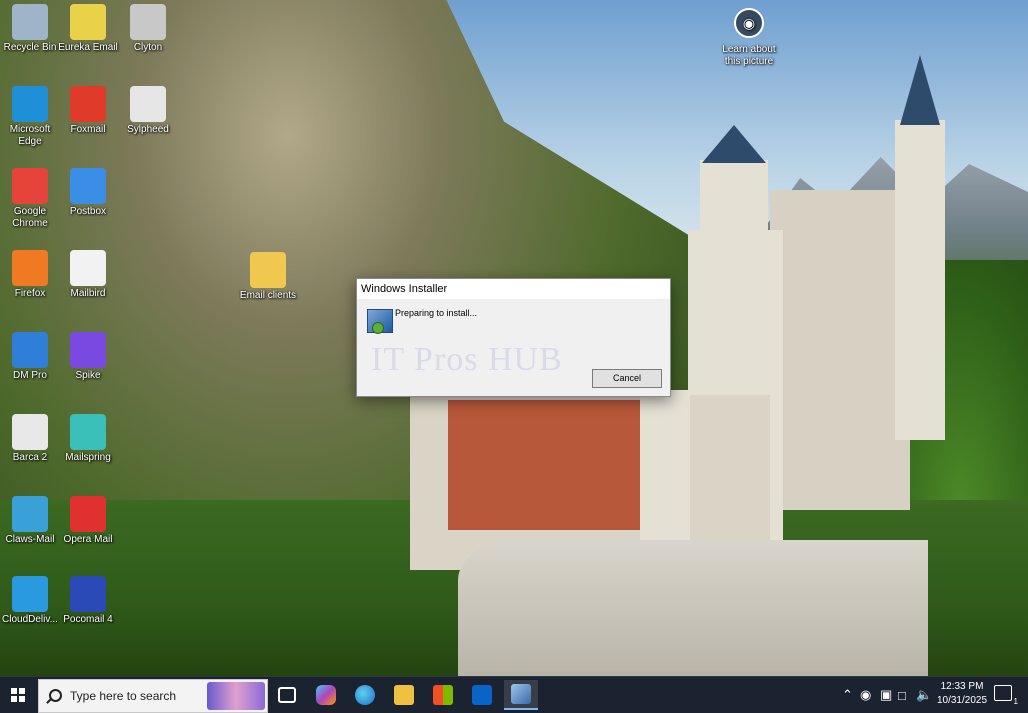 The image size is (1028, 713). What do you see at coordinates (88, 457) in the screenshot?
I see `desktop-icon-label: Mailspring` at bounding box center [88, 457].